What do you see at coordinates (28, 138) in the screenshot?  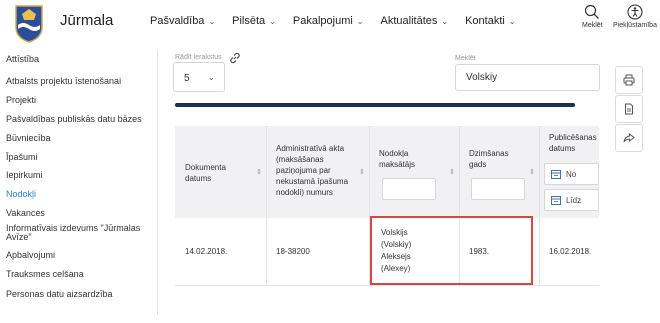 I see `sidebar-item-buvnieciba: Būvniecība` at bounding box center [28, 138].